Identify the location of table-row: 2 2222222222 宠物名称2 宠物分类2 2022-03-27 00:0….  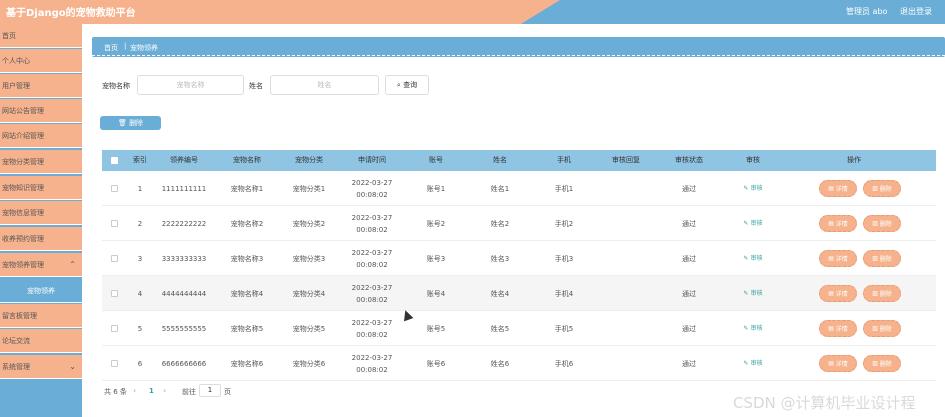
(519, 223).